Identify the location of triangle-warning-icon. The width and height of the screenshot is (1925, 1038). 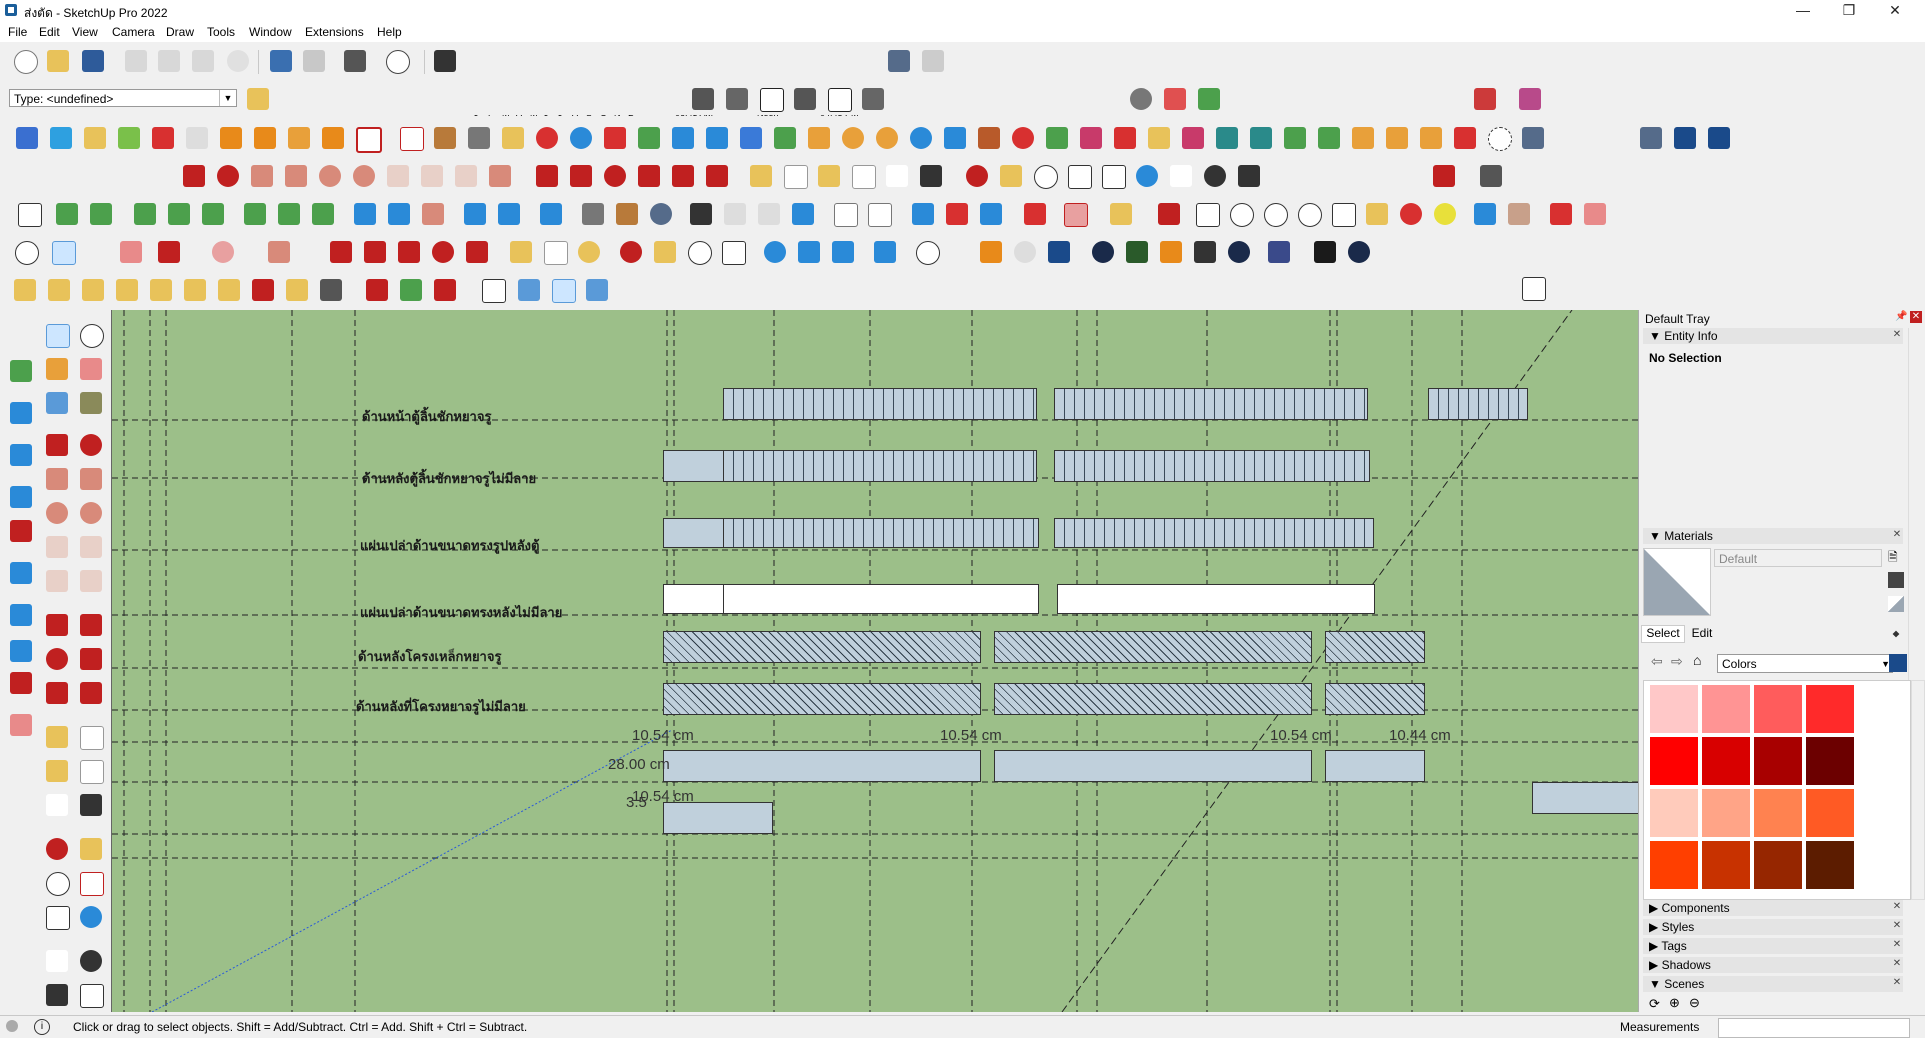
(819, 138).